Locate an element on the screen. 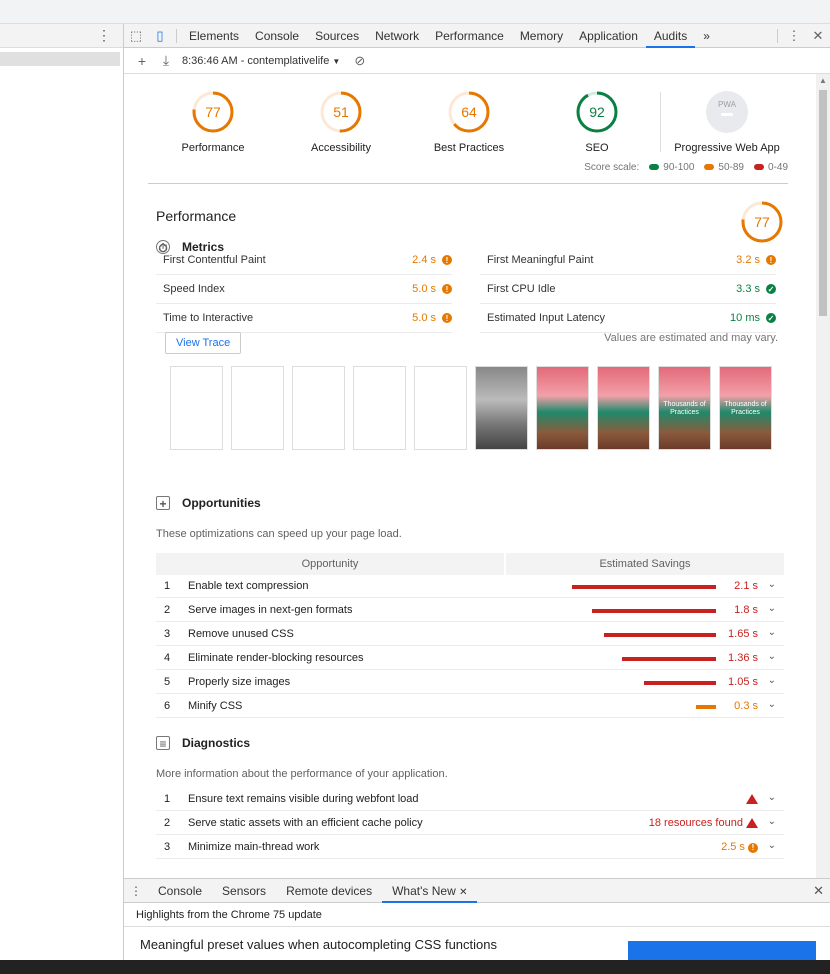  svg-text: PWA is located at coordinates (727, 104).